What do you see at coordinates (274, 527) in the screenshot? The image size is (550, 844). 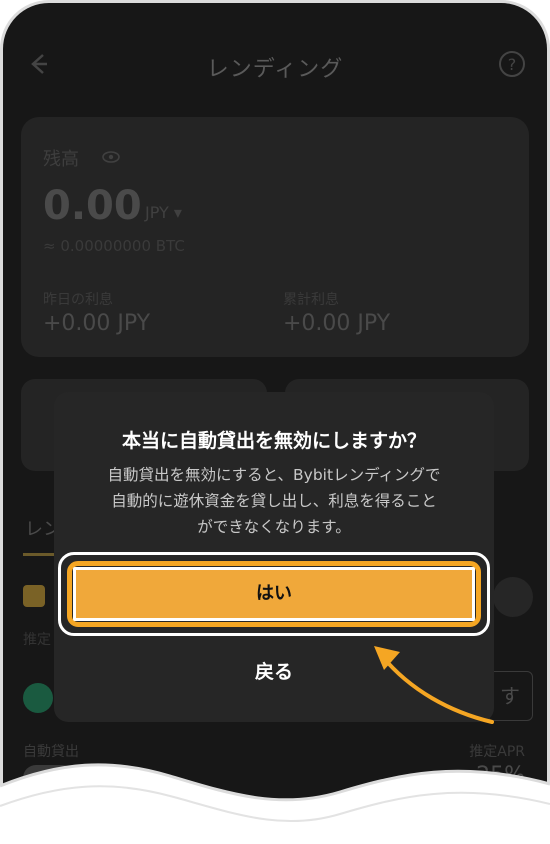 I see `dialog-body-line: ができなくなります。` at bounding box center [274, 527].